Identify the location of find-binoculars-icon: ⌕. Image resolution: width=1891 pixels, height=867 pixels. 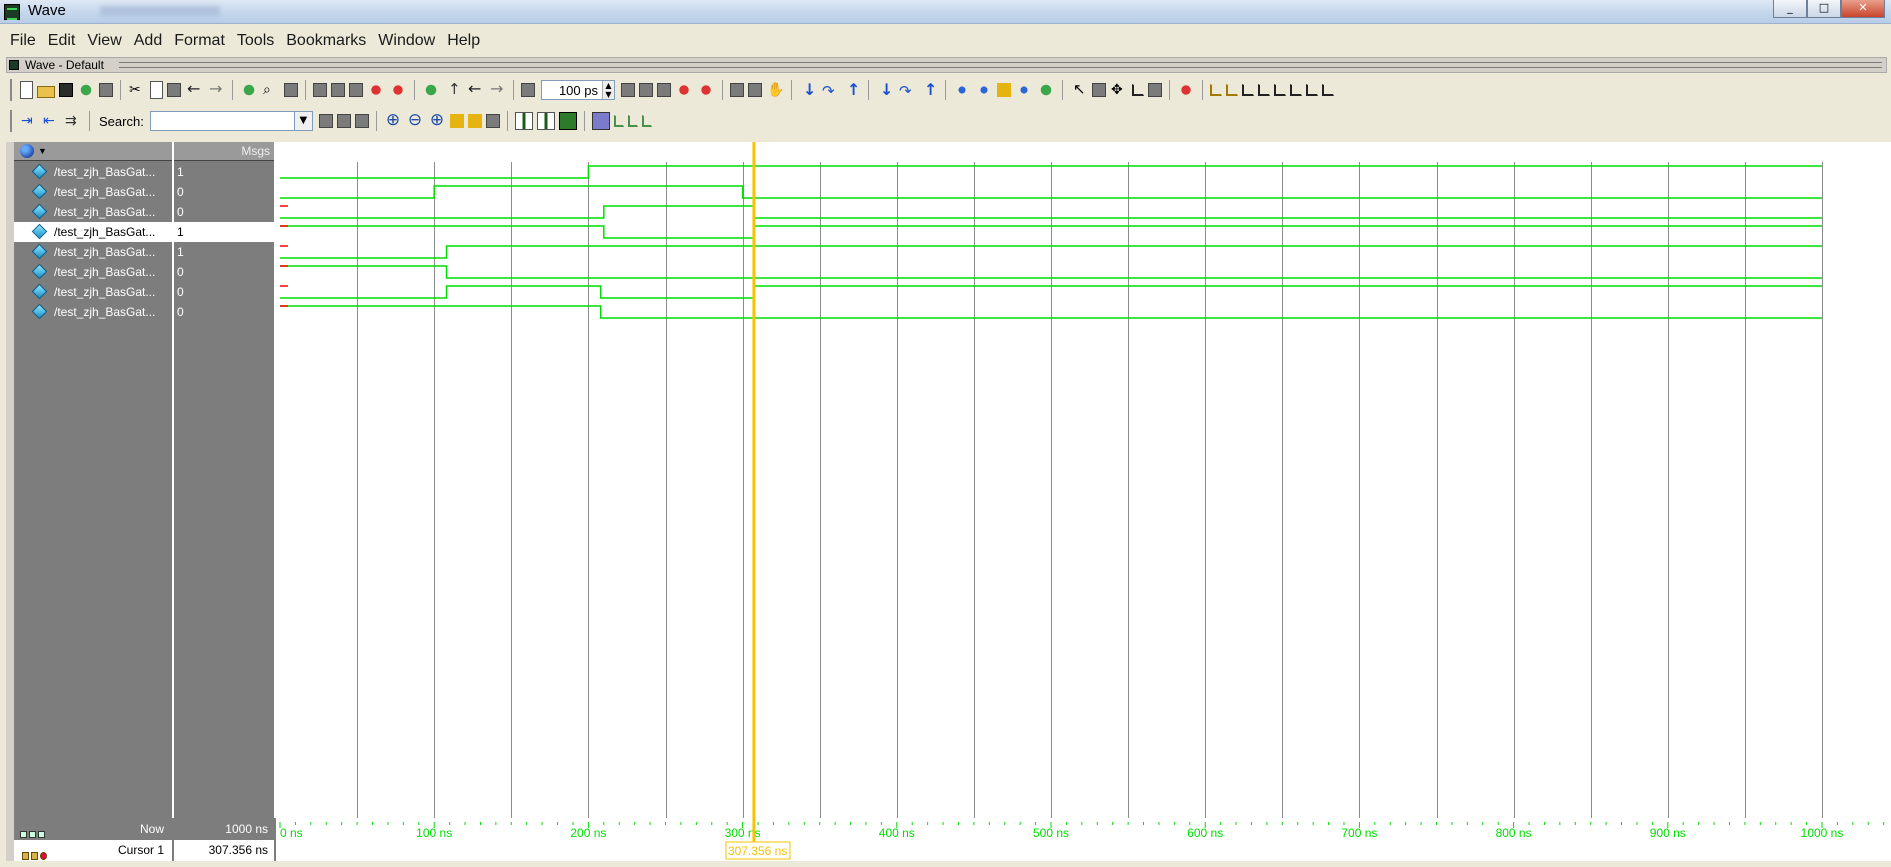
(271, 90).